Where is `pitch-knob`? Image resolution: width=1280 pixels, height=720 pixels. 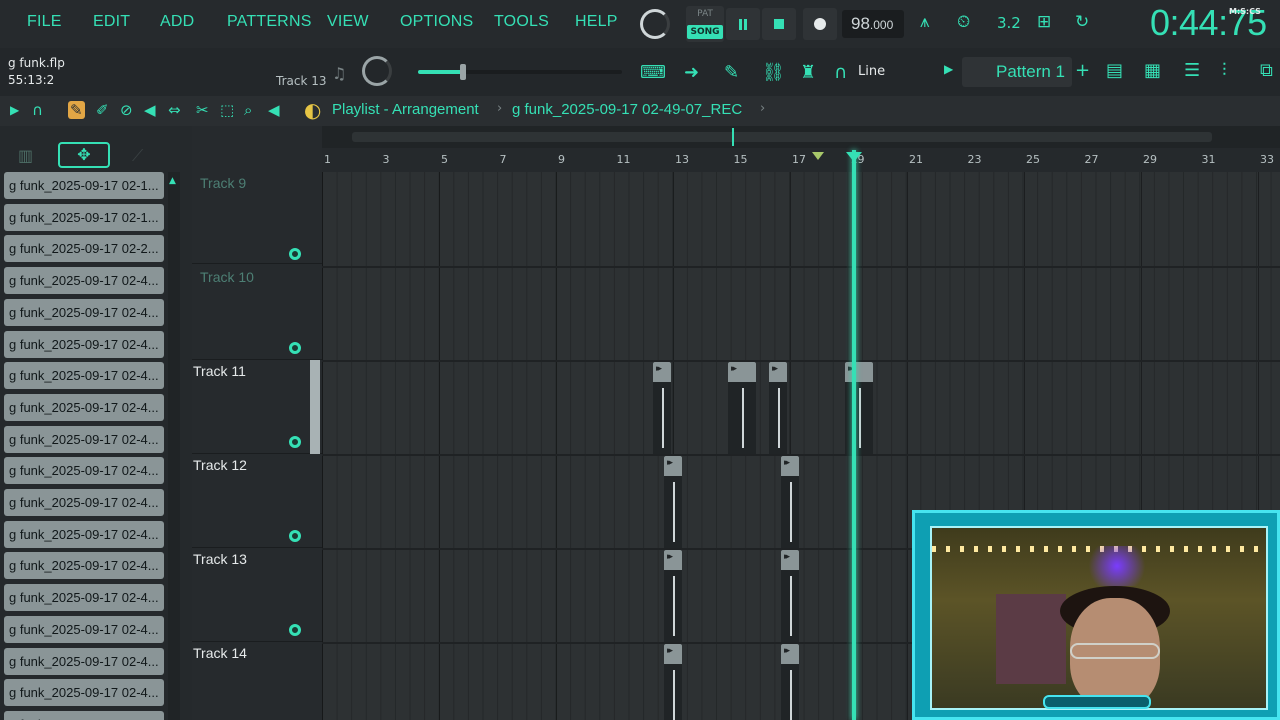
pitch-knob is located at coordinates (377, 71).